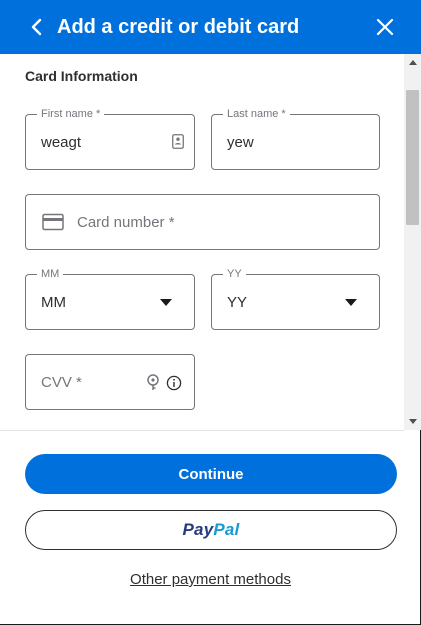 The width and height of the screenshot is (421, 625). I want to click on close-icon, so click(385, 27).